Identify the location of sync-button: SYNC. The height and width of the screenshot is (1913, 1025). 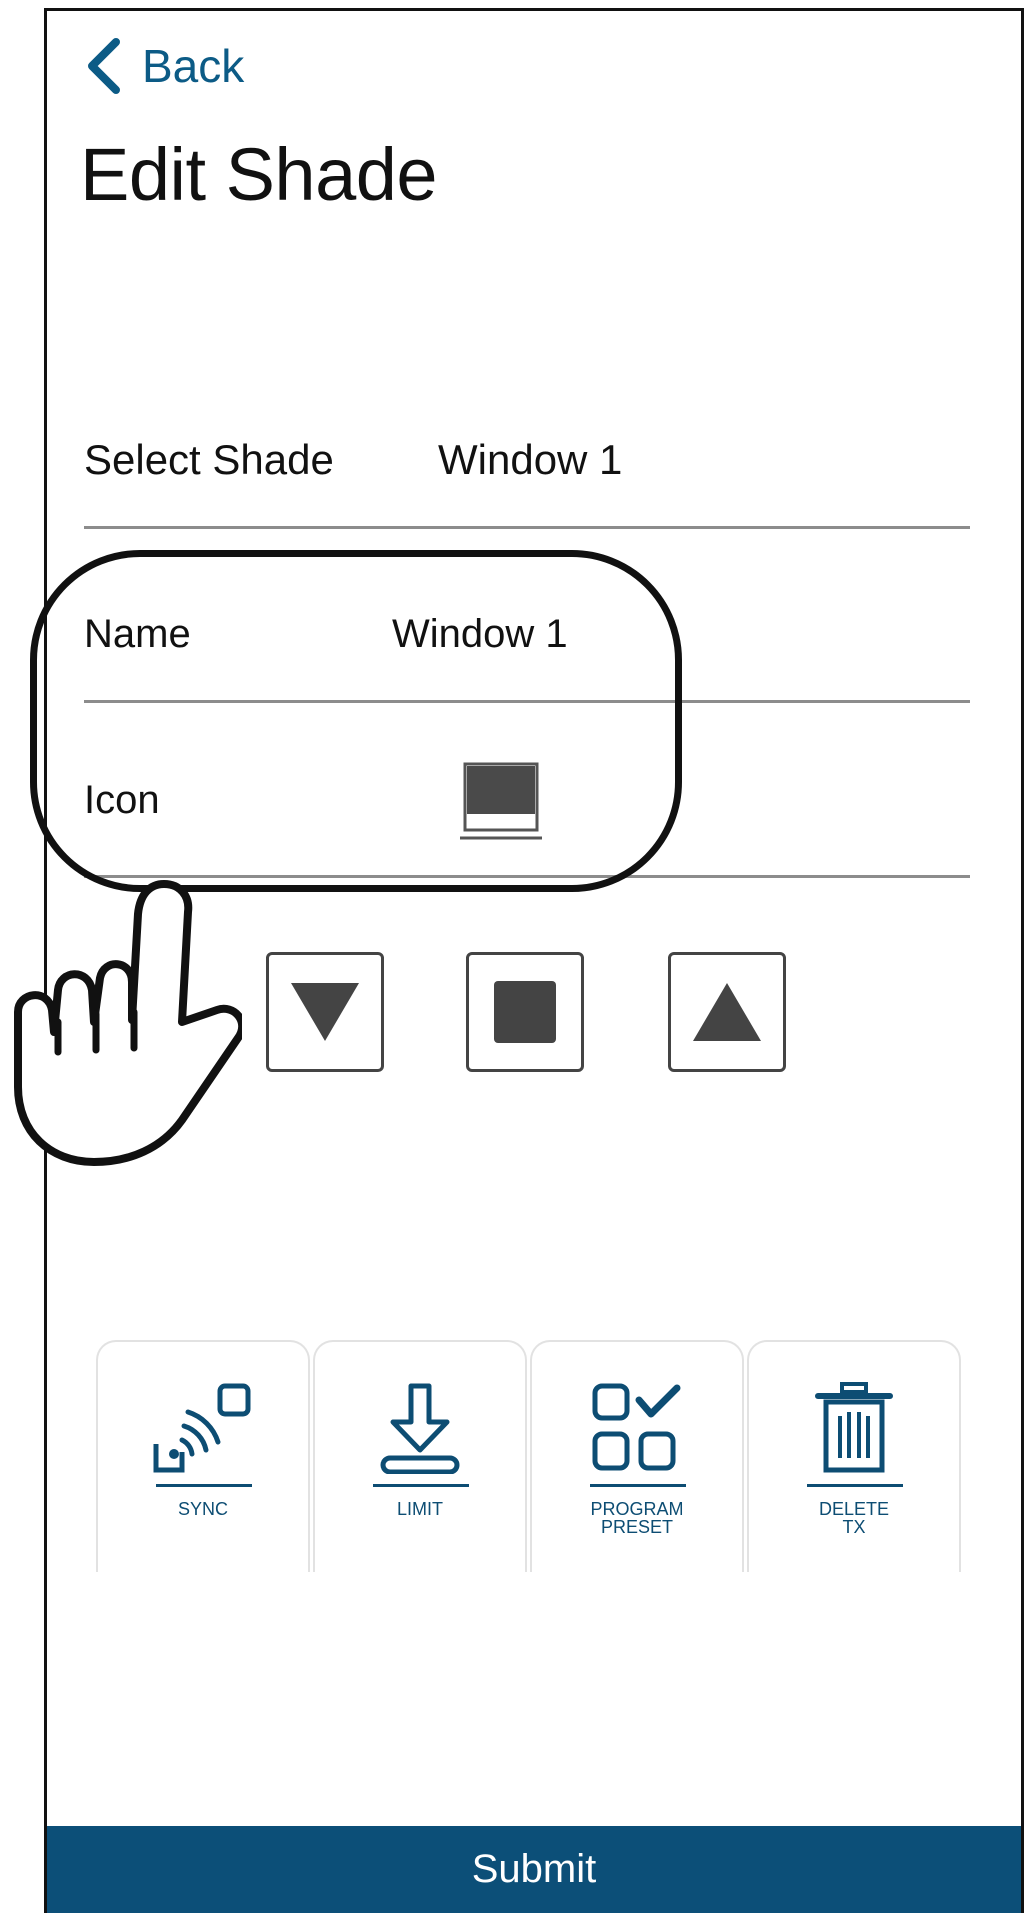
(203, 1456).